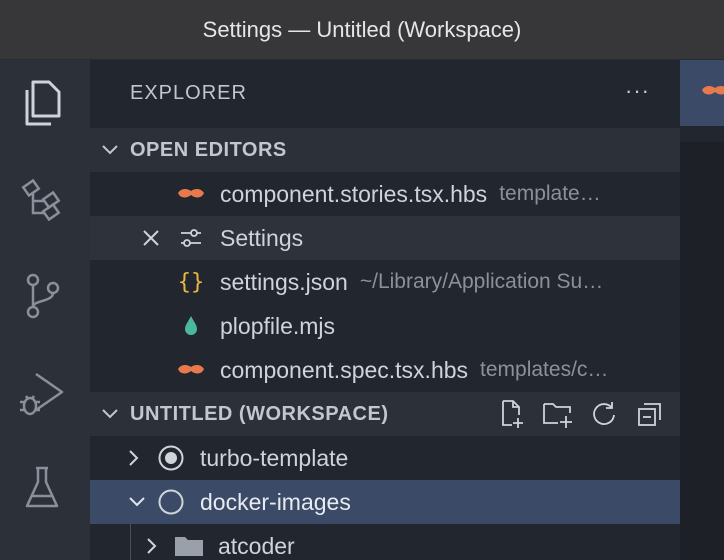 The image size is (724, 560). Describe the element at coordinates (157, 238) in the screenshot. I see `close-icon` at that location.